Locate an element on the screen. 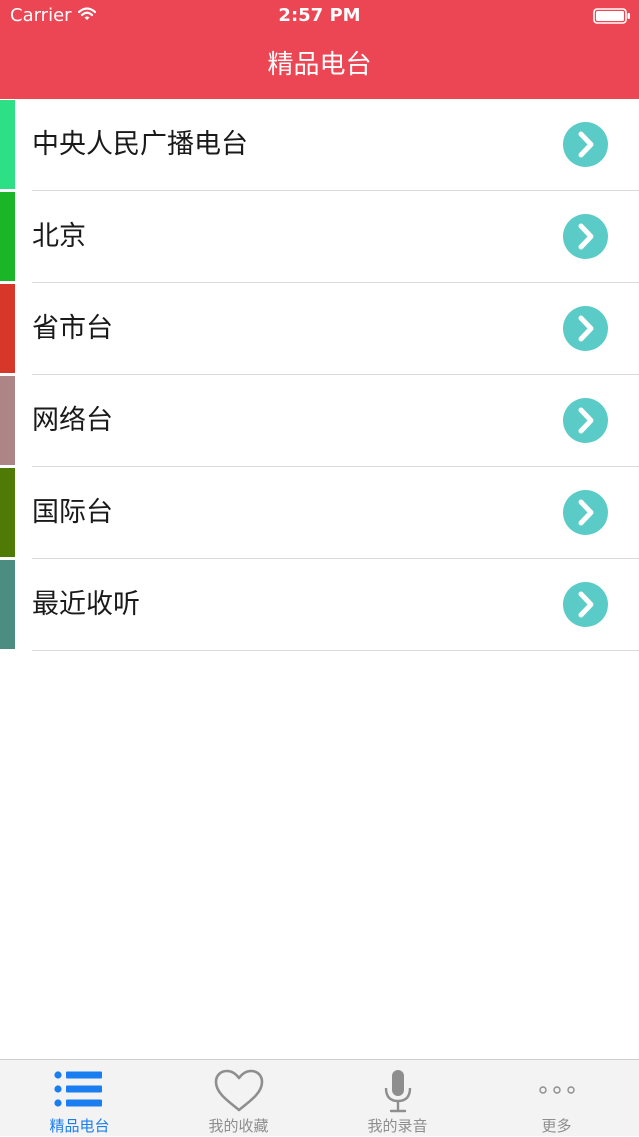 This screenshot has width=639, height=1137. list-item-international: 国际台 is located at coordinates (319, 513).